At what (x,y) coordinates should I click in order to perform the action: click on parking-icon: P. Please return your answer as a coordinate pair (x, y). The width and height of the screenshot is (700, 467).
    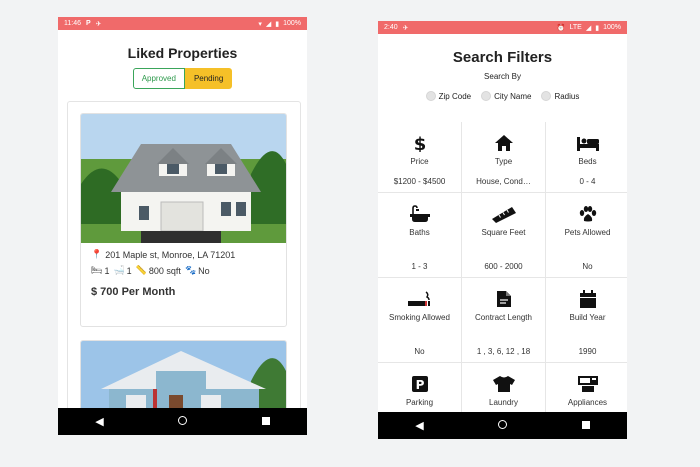
    Looking at the image, I should click on (419, 384).